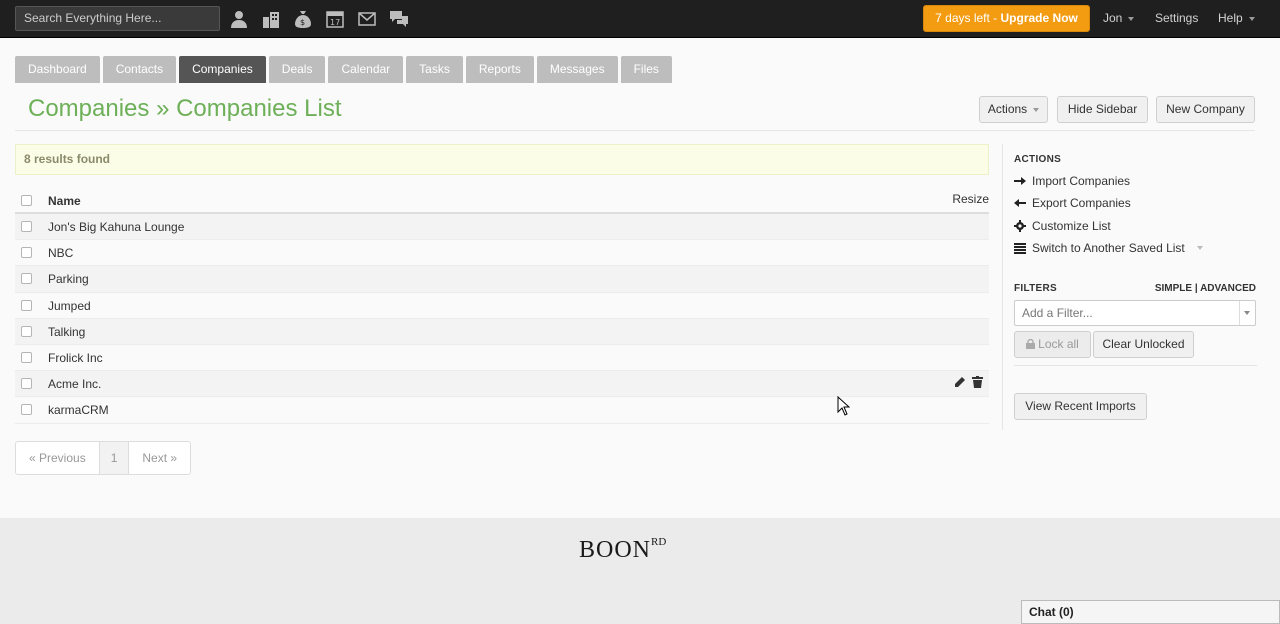 This screenshot has width=1280, height=624. What do you see at coordinates (75, 358) in the screenshot?
I see `company-name-link: Frolick Inc` at bounding box center [75, 358].